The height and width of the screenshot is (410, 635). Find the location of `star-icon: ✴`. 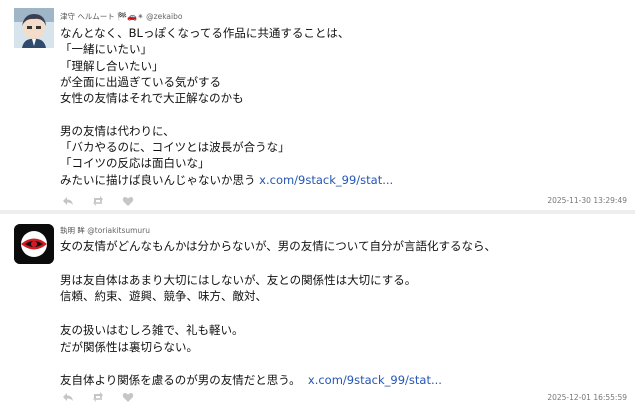

star-icon: ✴ is located at coordinates (140, 16).